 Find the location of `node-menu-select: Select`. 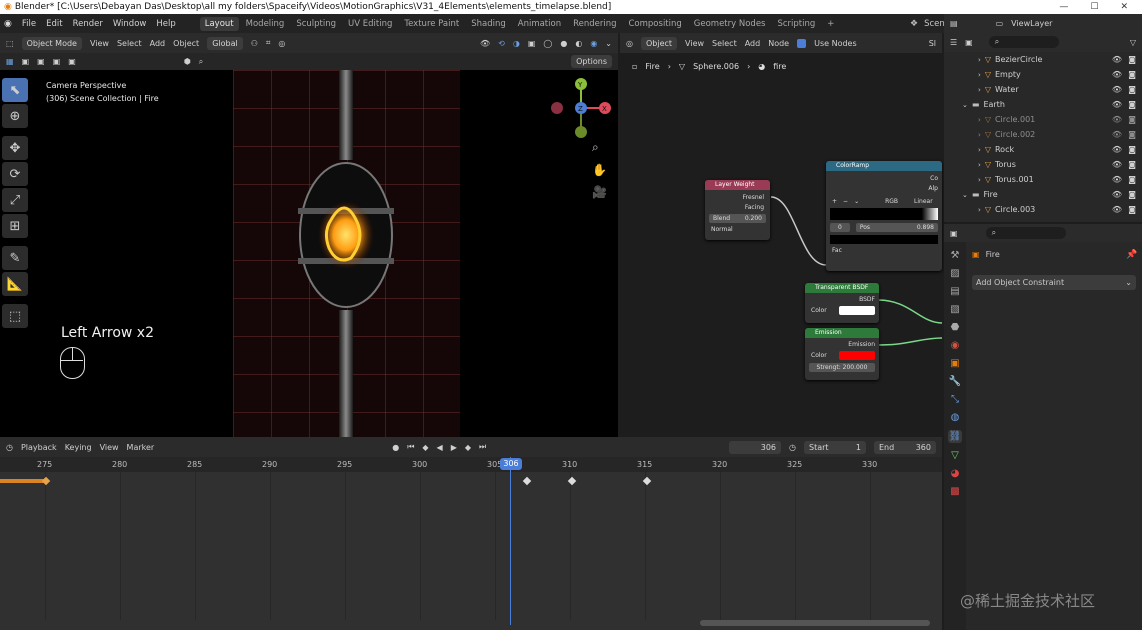

node-menu-select: Select is located at coordinates (724, 43).